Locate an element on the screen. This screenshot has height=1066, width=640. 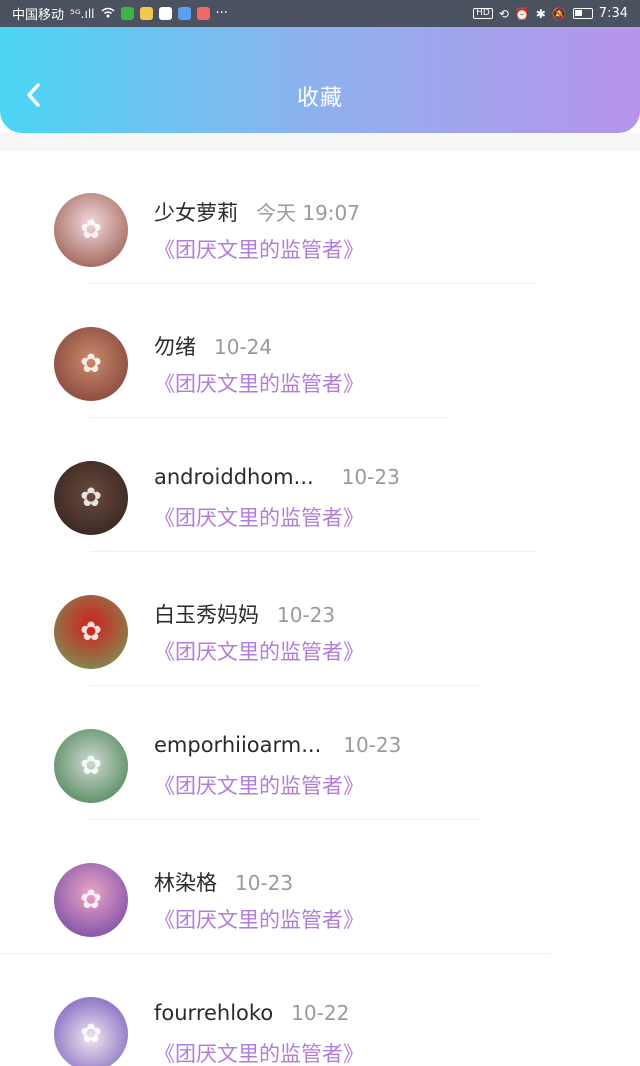
page-title: 收藏 is located at coordinates (319, 98).